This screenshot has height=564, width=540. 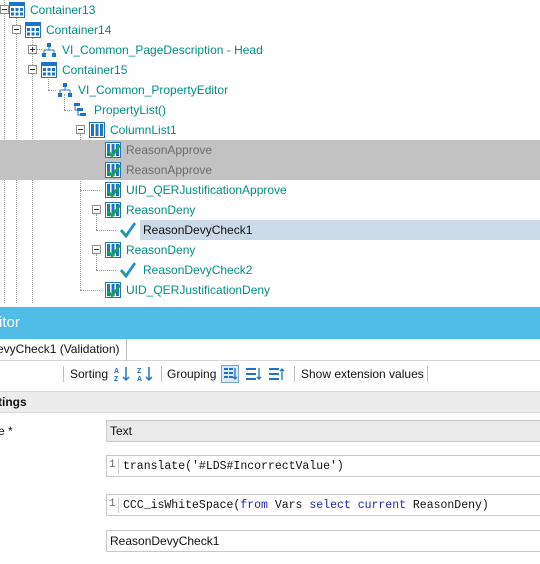 I want to click on type-field: Text, so click(x=323, y=431).